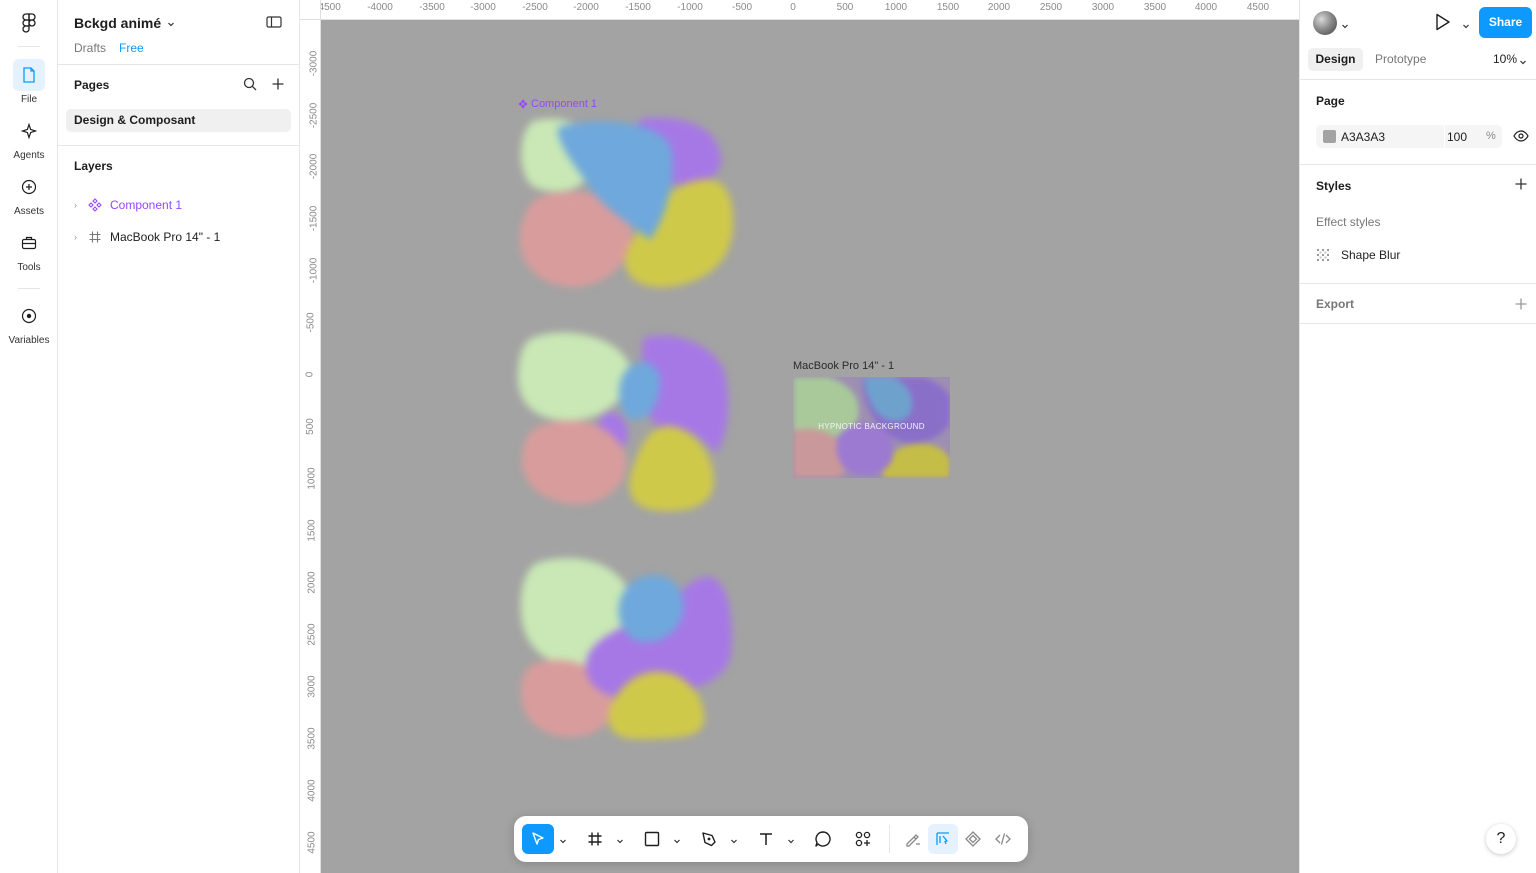 This screenshot has height=873, width=1536. Describe the element at coordinates (652, 839) in the screenshot. I see `shape-tool-button` at that location.